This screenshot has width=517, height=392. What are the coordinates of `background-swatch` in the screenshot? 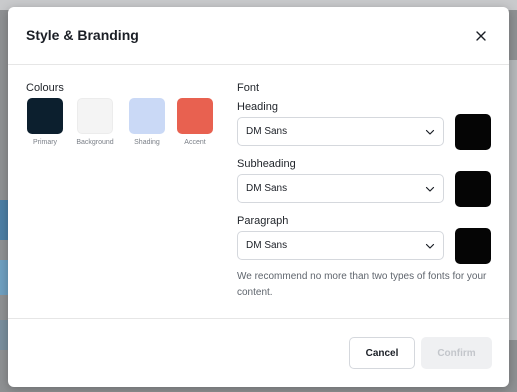 It's located at (95, 116).